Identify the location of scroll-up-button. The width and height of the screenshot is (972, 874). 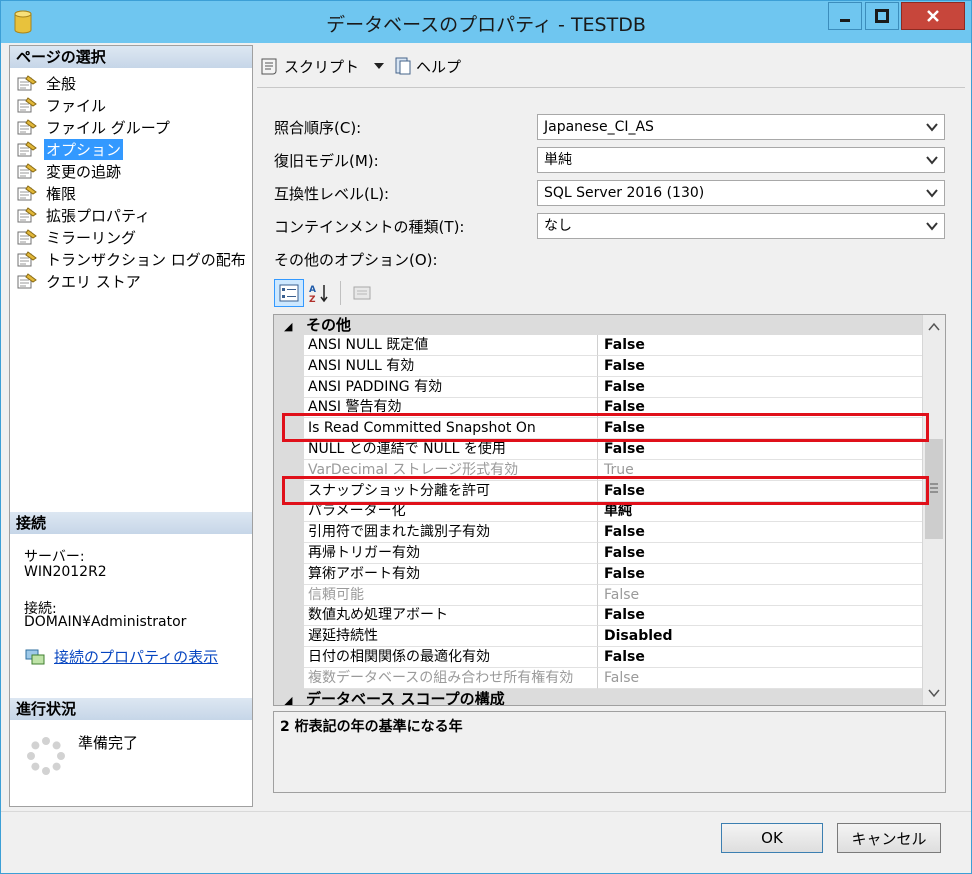
(934, 327).